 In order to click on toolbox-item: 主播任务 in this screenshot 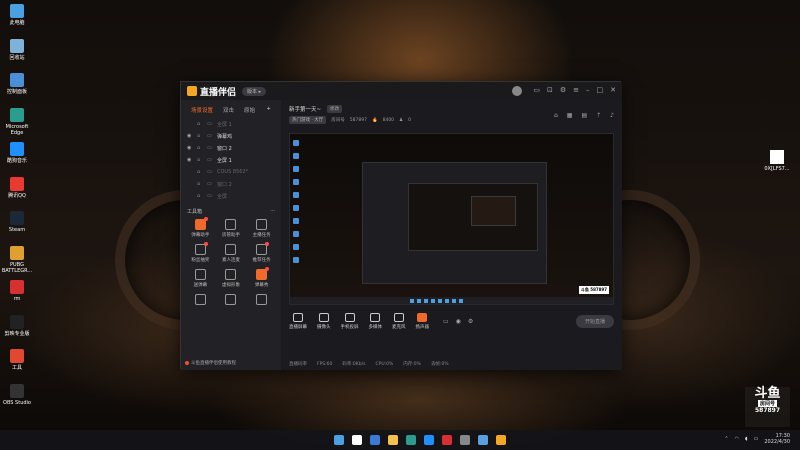, I will do `click(261, 228)`.